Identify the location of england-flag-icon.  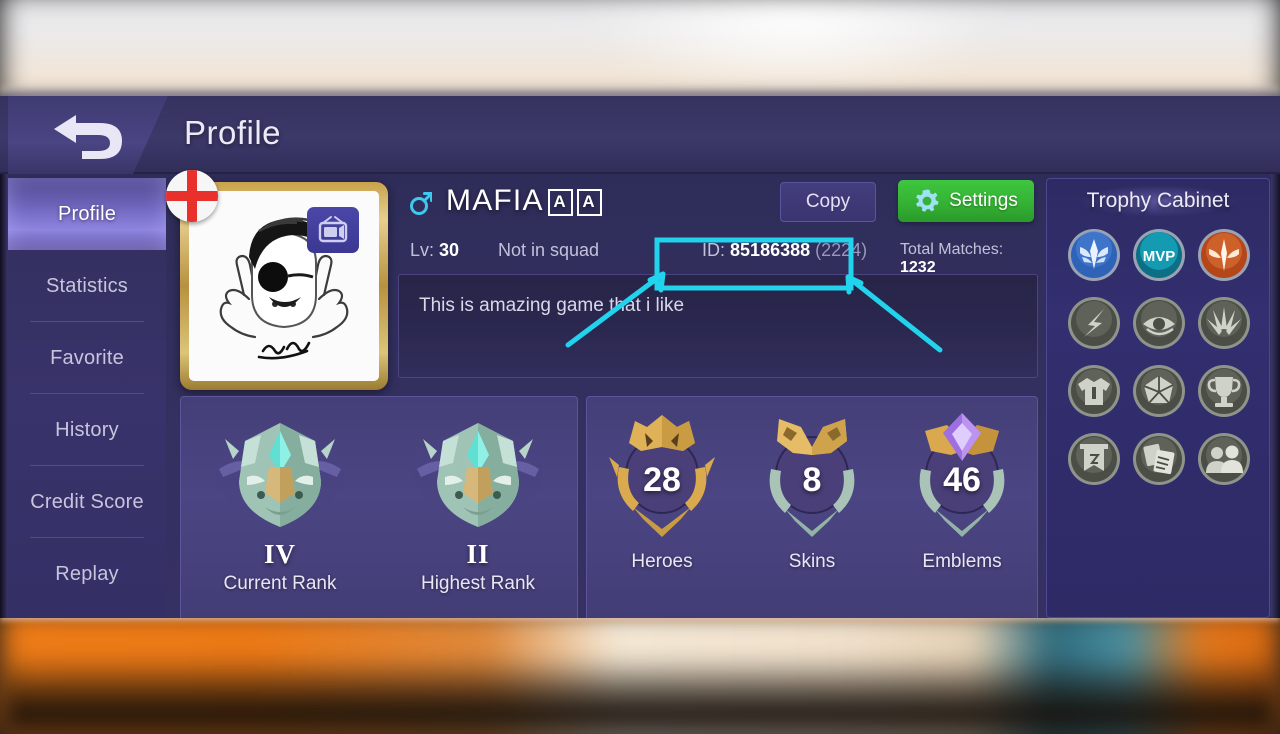
(192, 196).